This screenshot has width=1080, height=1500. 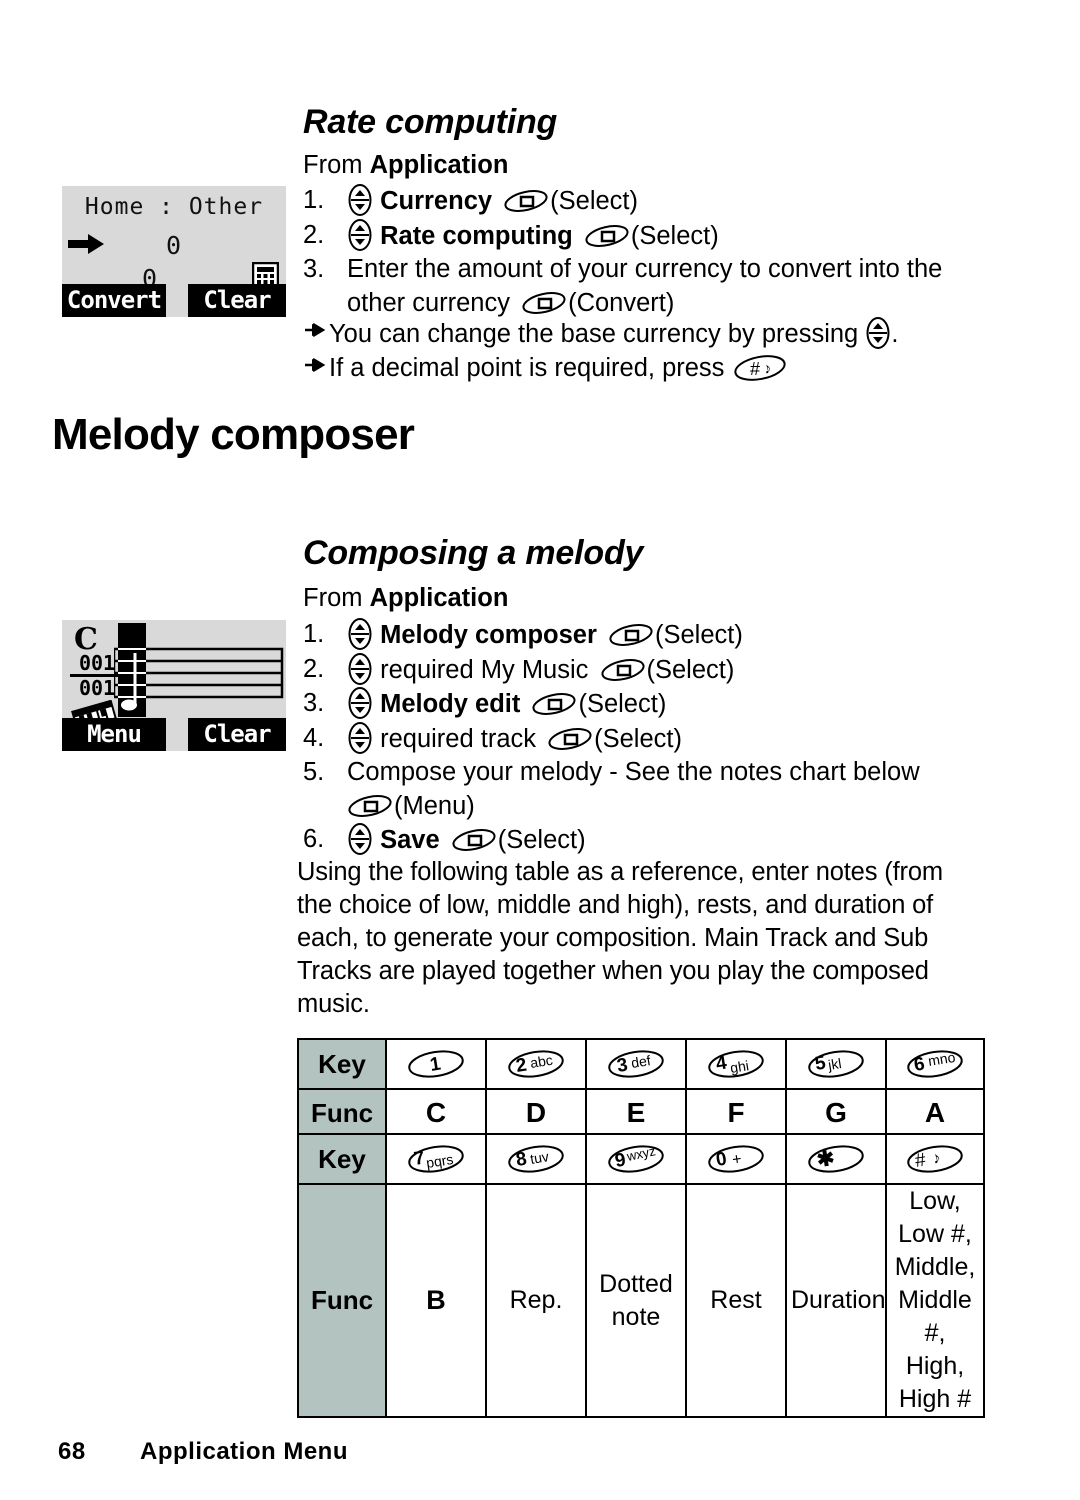 I want to click on step-line-2-text: other currency, so click(x=432, y=302).